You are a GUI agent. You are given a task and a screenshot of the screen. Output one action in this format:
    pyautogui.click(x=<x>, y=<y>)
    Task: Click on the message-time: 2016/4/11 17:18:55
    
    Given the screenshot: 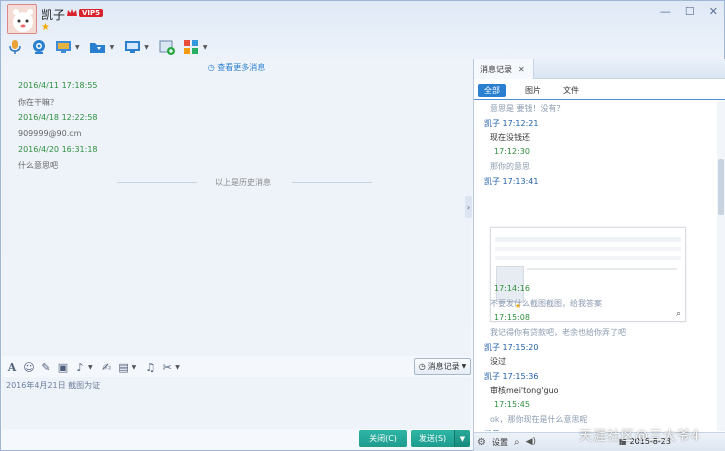 What is the action you would take?
    pyautogui.click(x=58, y=85)
    